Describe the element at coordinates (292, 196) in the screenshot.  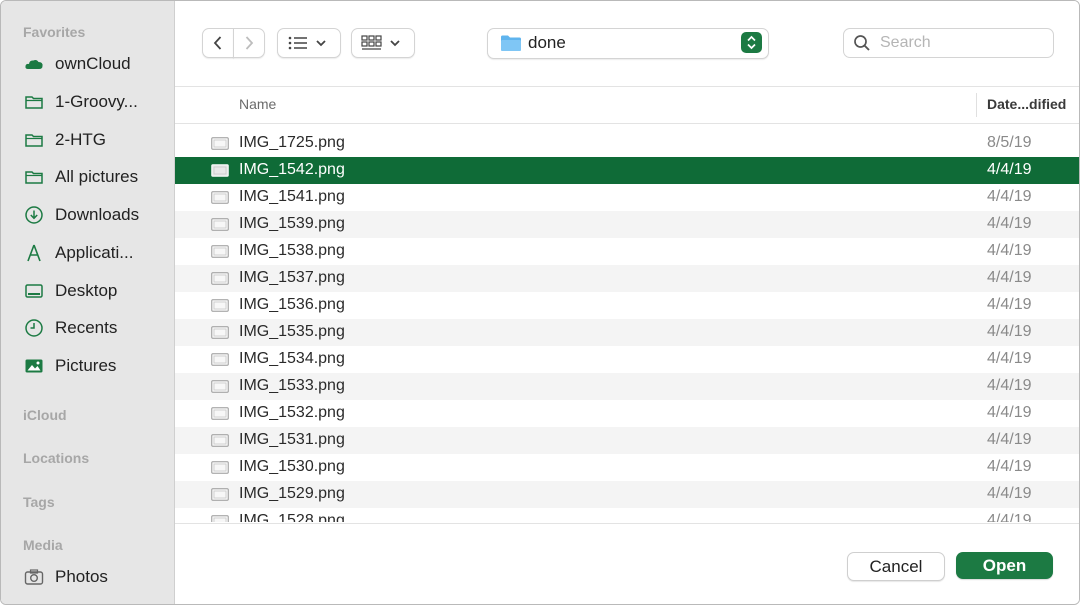
I see `file-name: IMG_1541.png` at that location.